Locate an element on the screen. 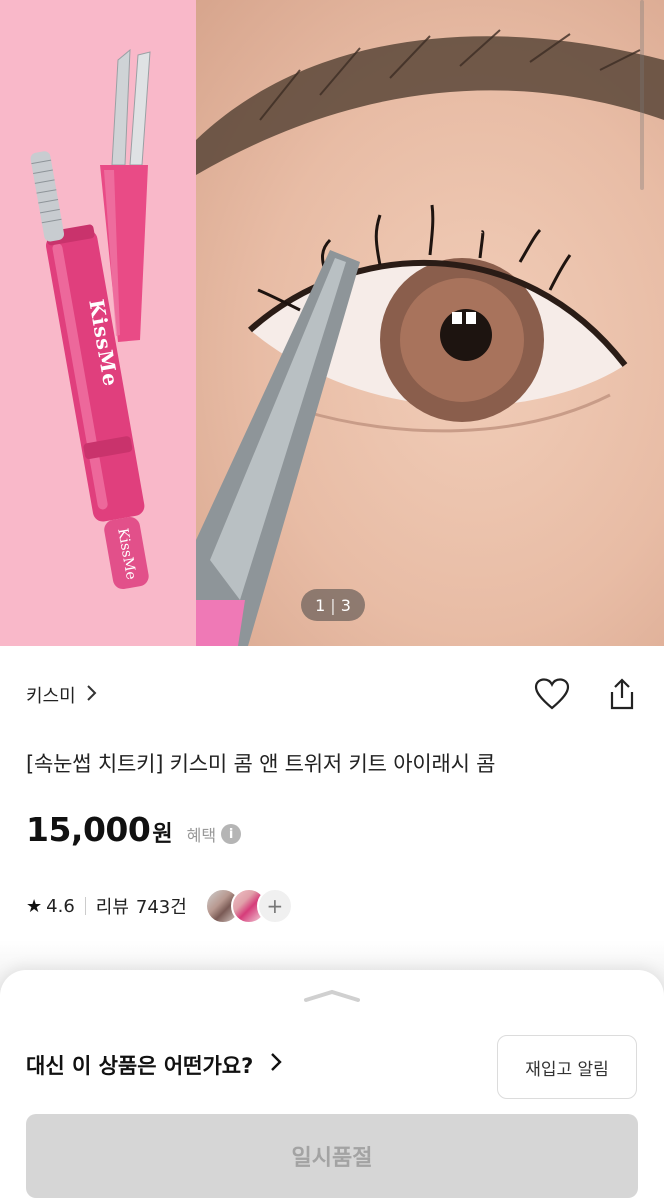 The image size is (664, 1200). share-button is located at coordinates (622, 696).